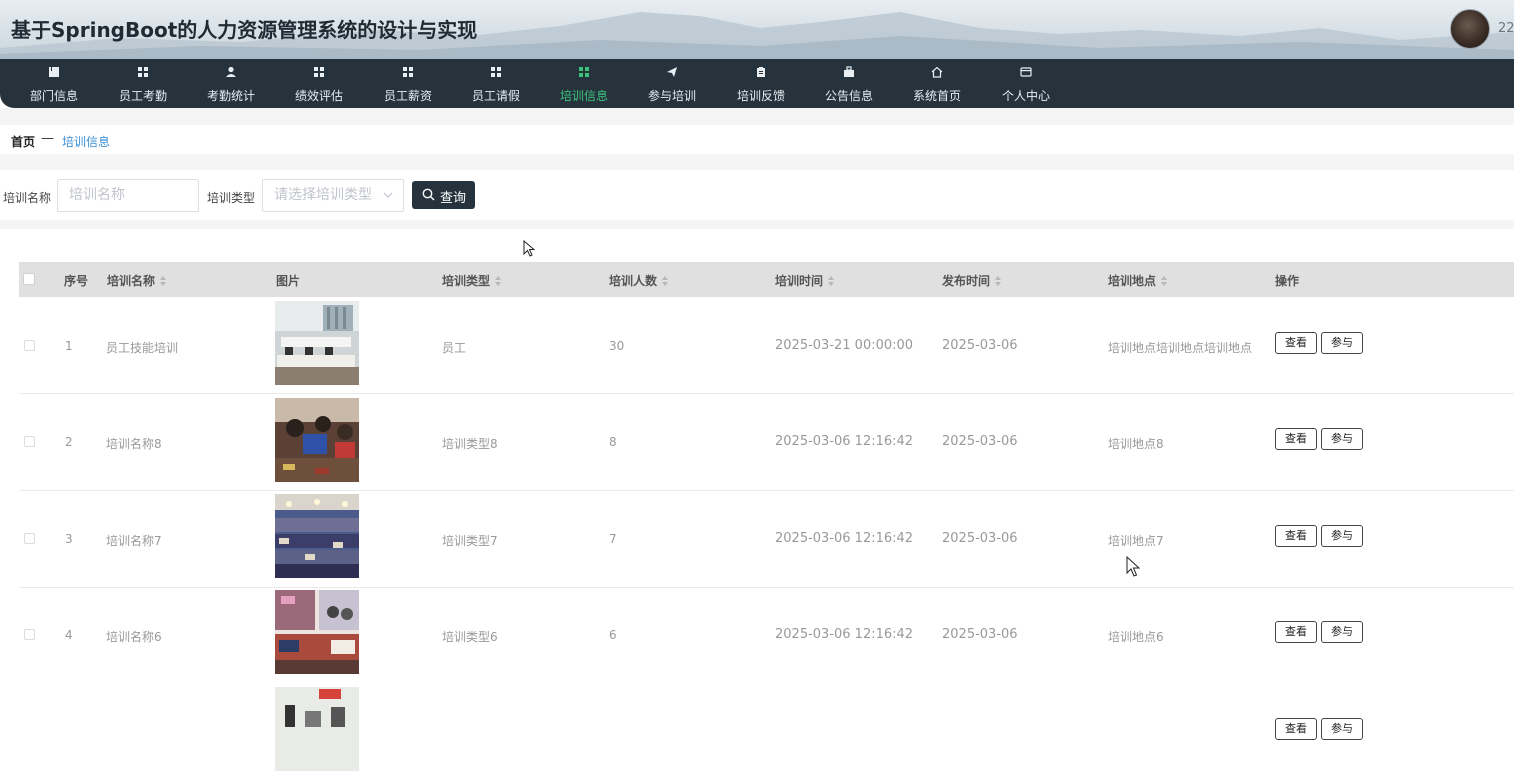  Describe the element at coordinates (583, 96) in the screenshot. I see `nav-label: 培训信息` at that location.